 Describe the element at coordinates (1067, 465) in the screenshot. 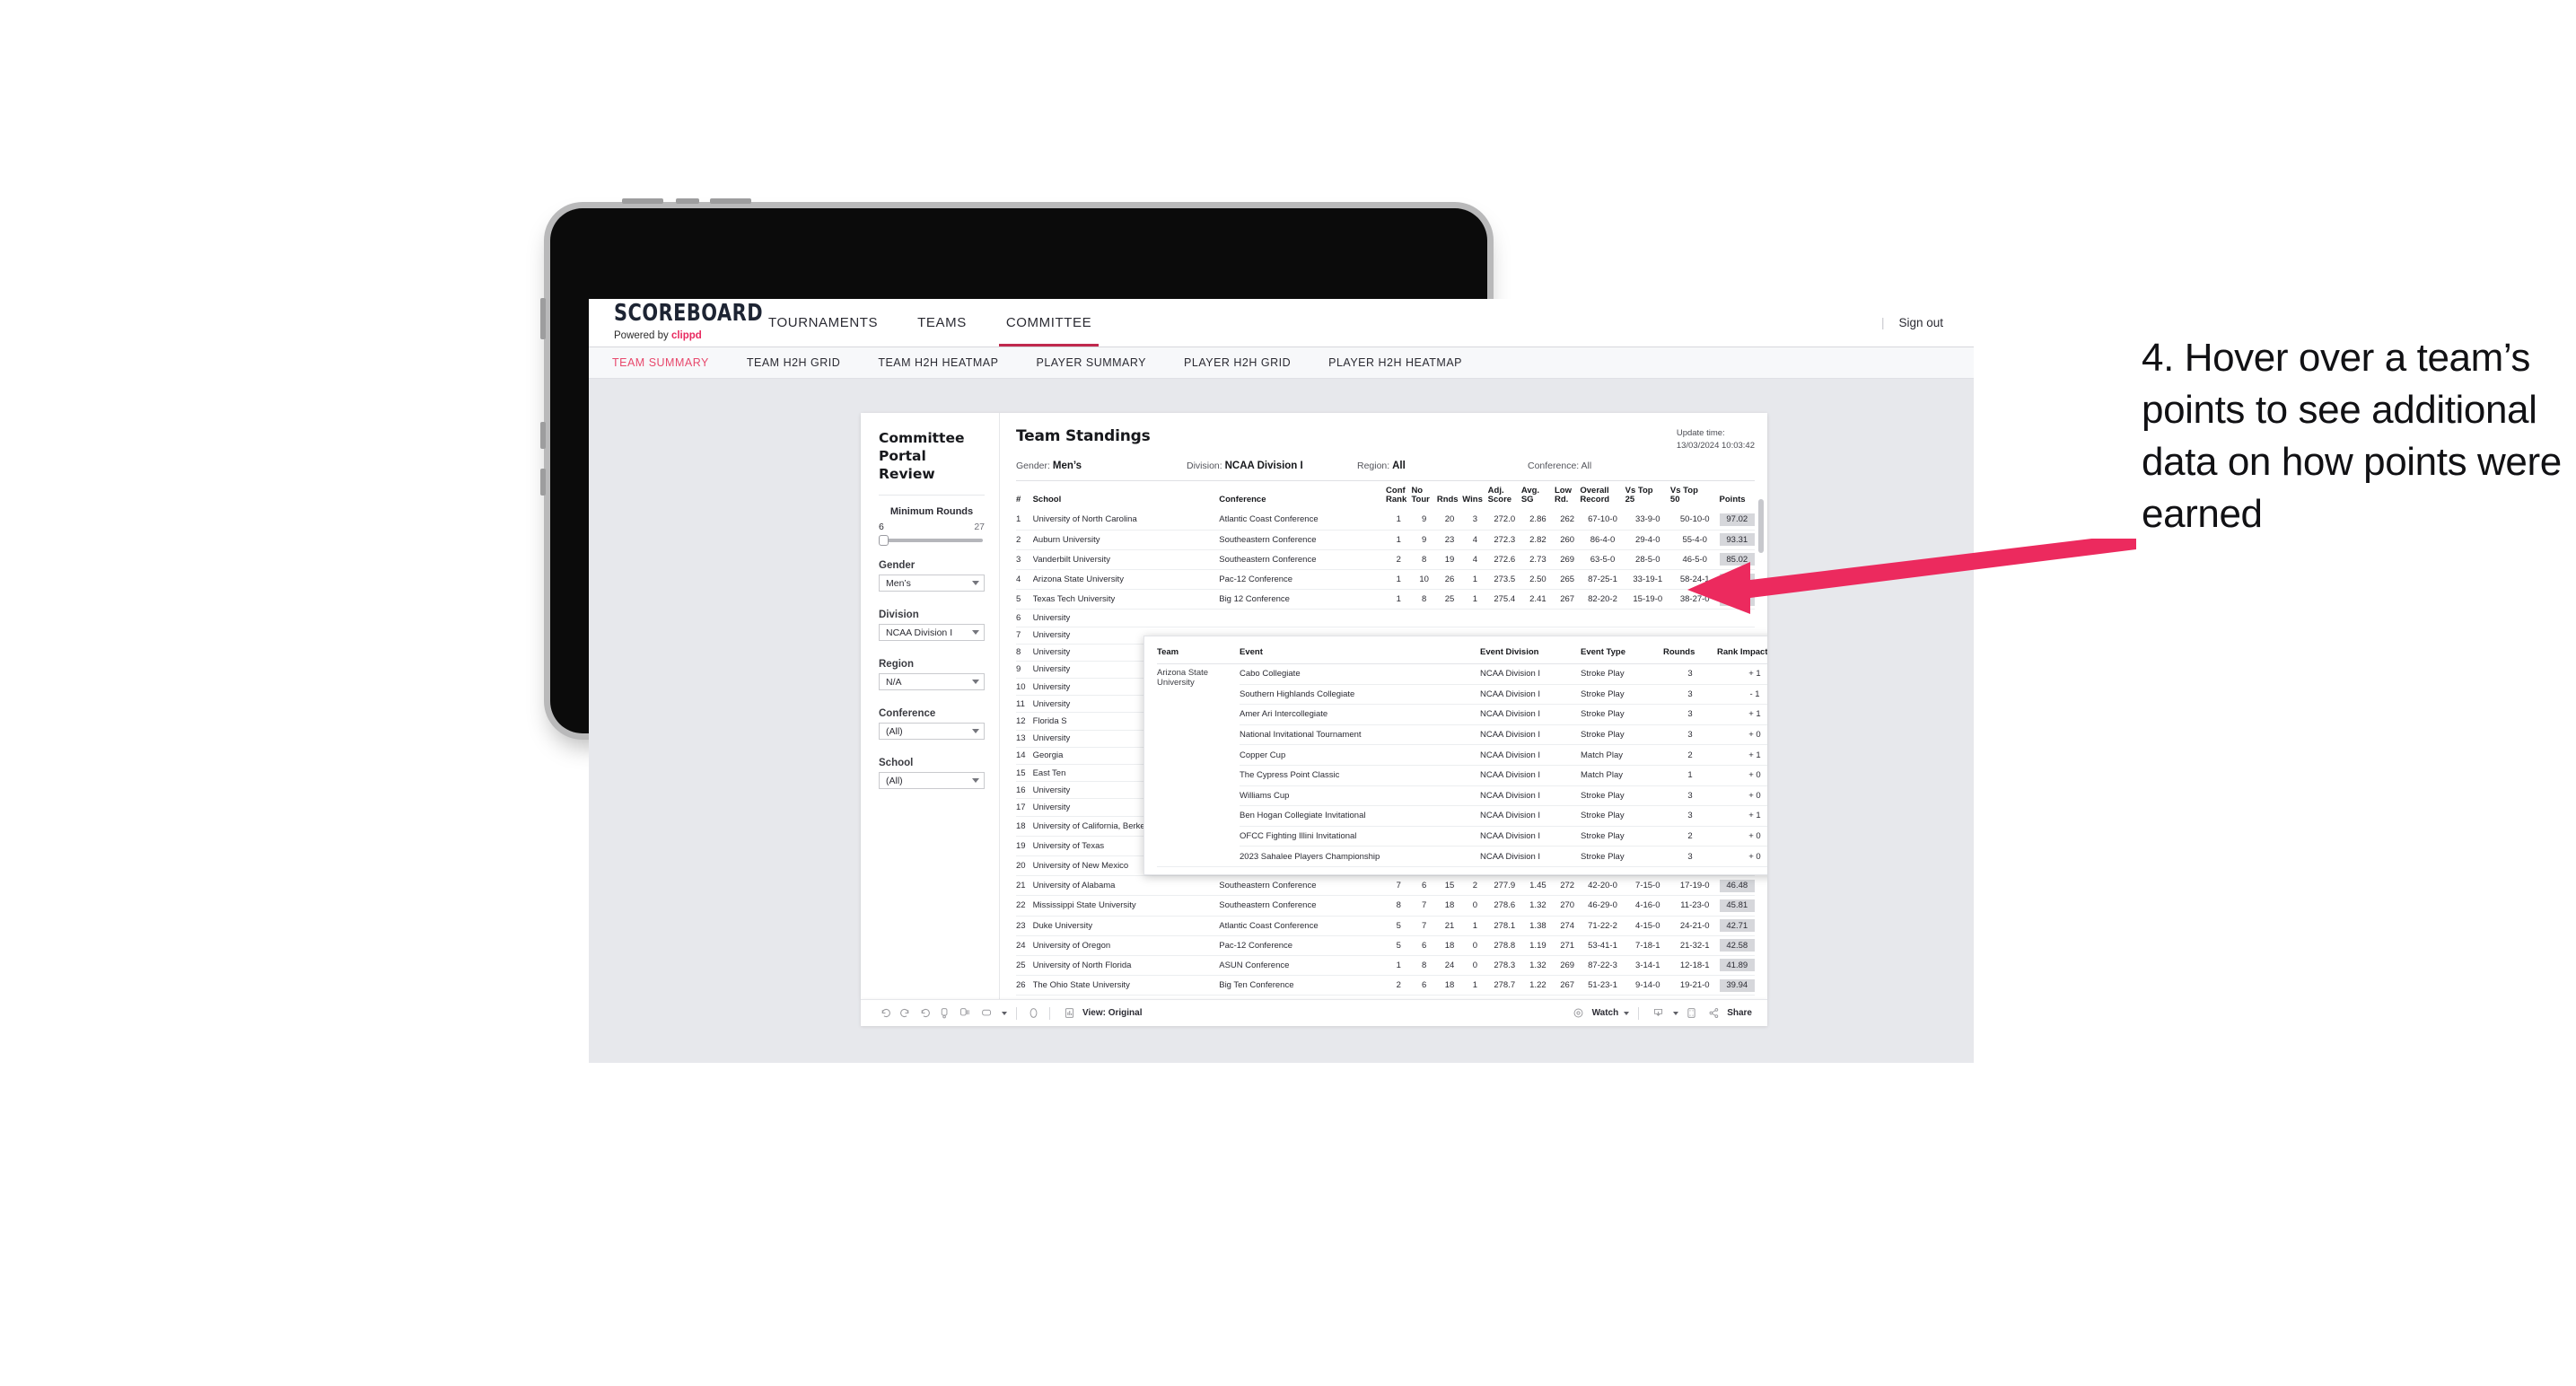

I see `filter-summary-gender-value: Men’s` at that location.